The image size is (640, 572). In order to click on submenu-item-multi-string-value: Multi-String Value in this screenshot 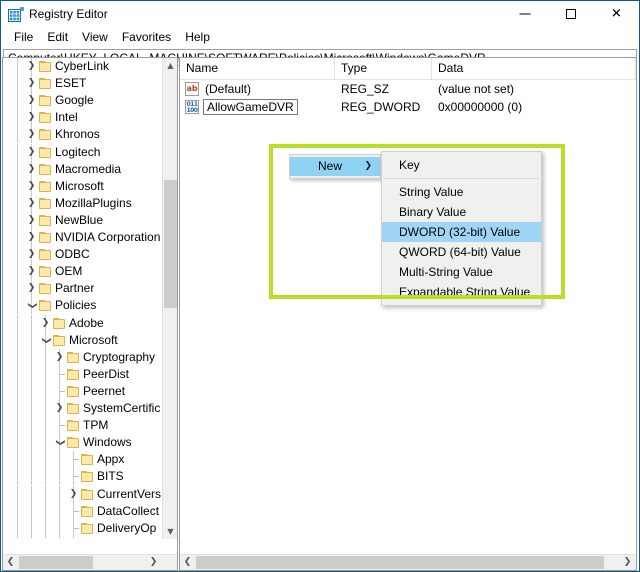, I will do `click(461, 272)`.